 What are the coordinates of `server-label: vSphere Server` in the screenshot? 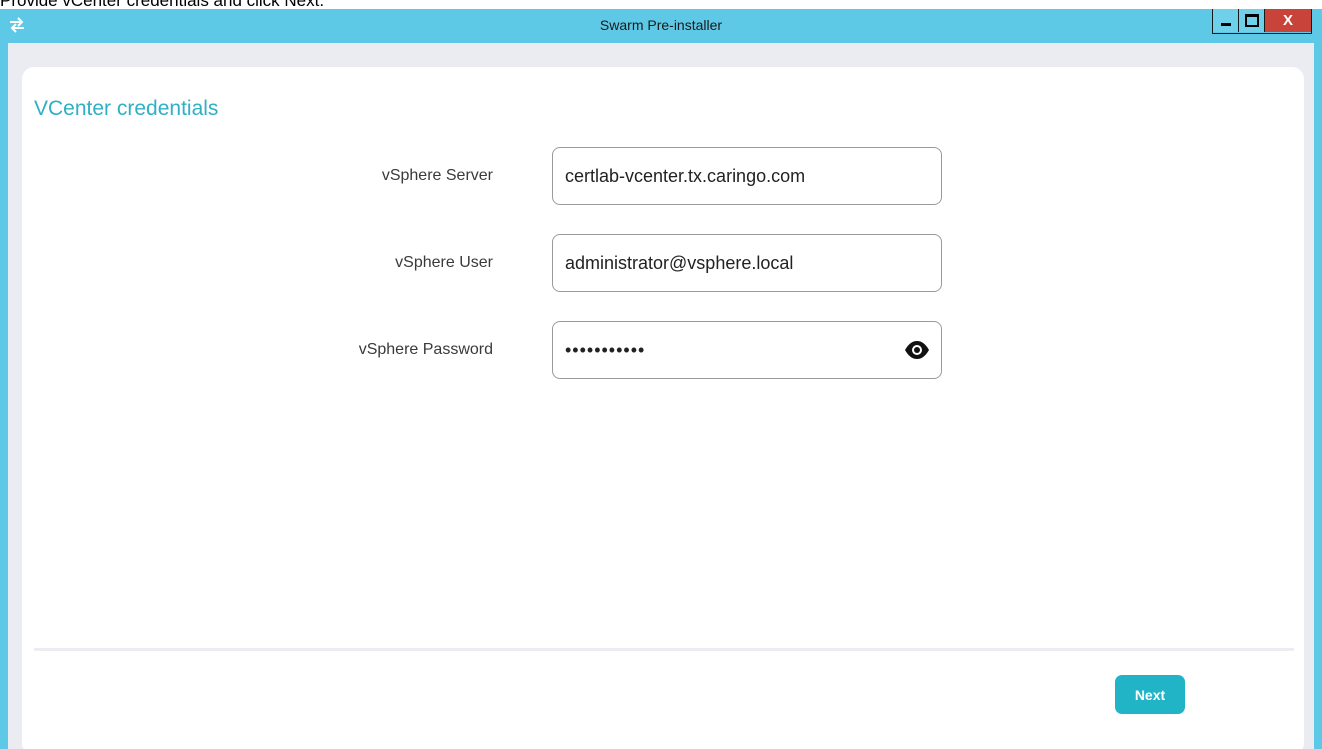 It's located at (437, 175).